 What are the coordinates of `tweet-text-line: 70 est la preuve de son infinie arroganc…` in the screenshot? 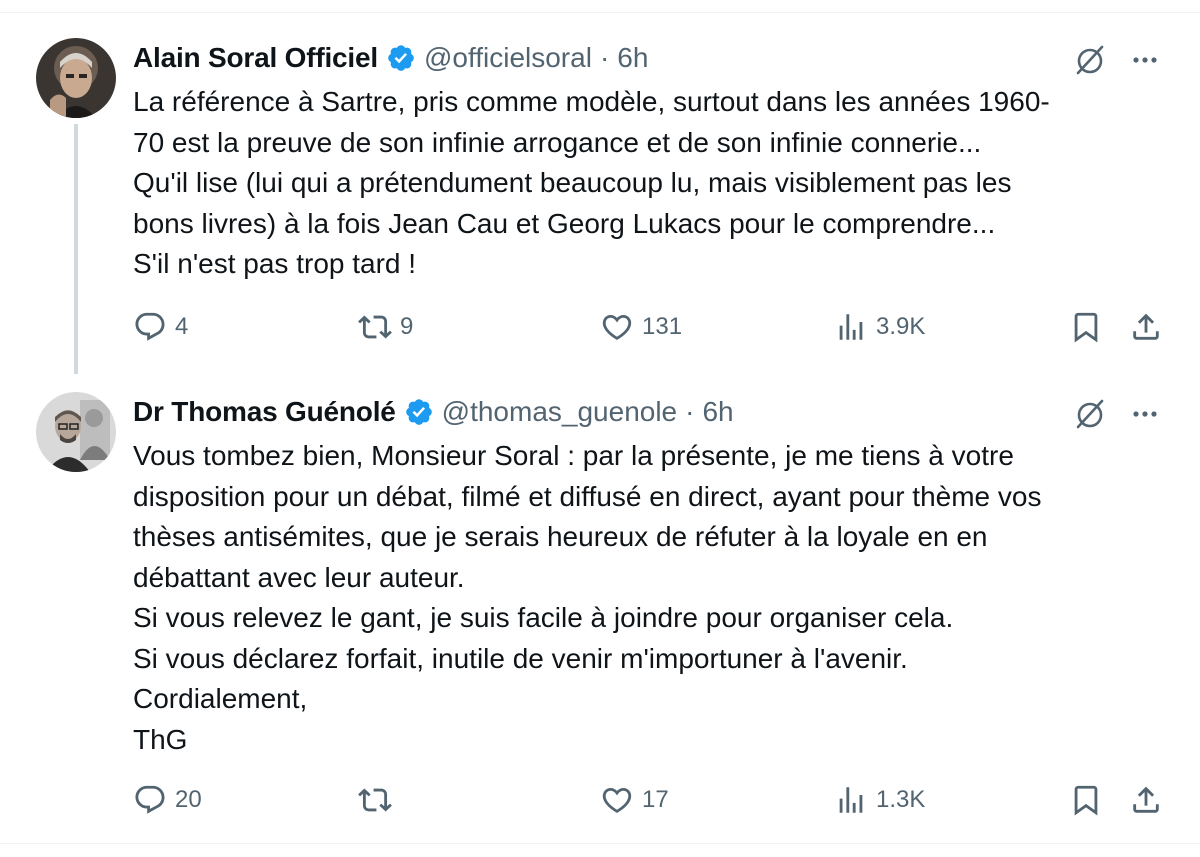 It's located at (557, 142).